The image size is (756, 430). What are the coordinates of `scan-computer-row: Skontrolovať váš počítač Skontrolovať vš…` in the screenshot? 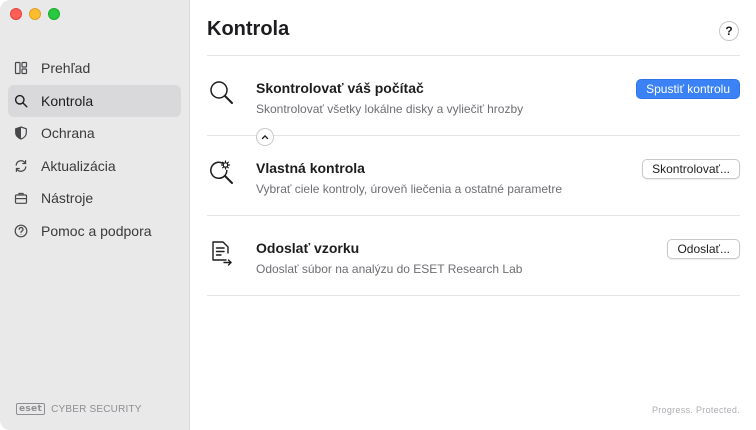 It's located at (473, 96).